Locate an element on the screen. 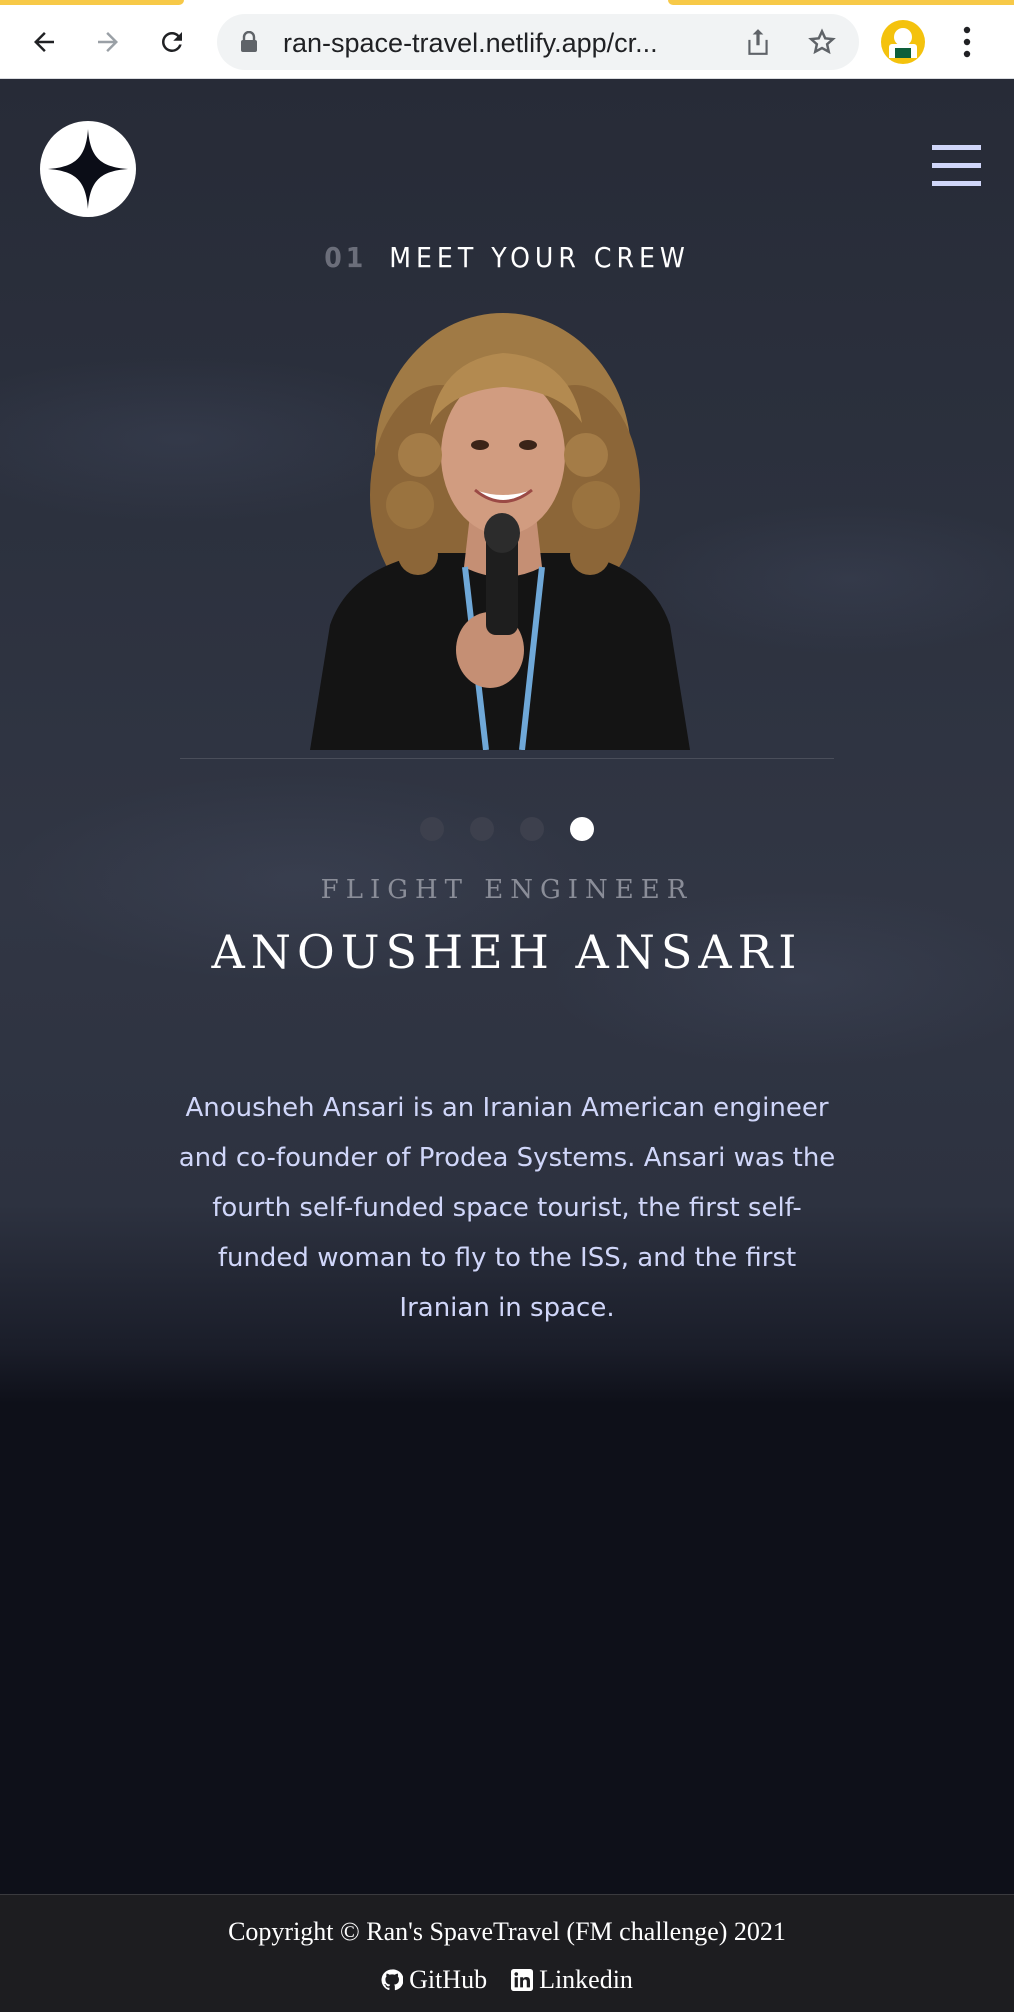  github-icon is located at coordinates (392, 1980).